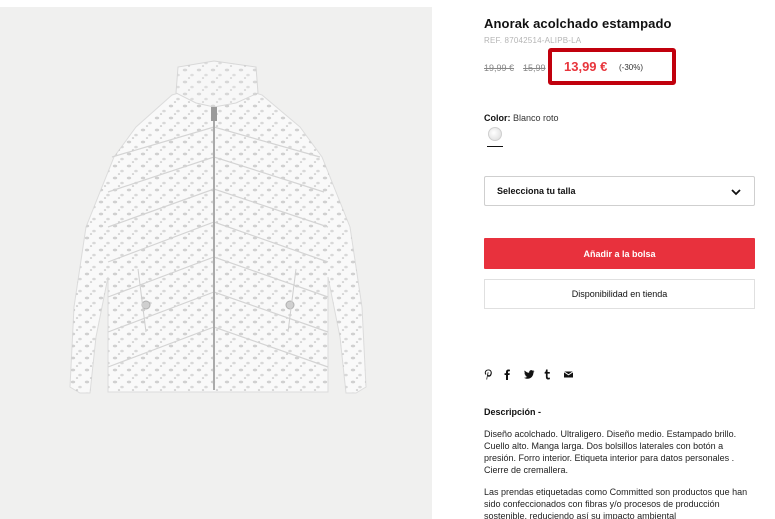 The height and width of the screenshot is (519, 775). I want to click on sale-price: 13,99 €, so click(586, 66).